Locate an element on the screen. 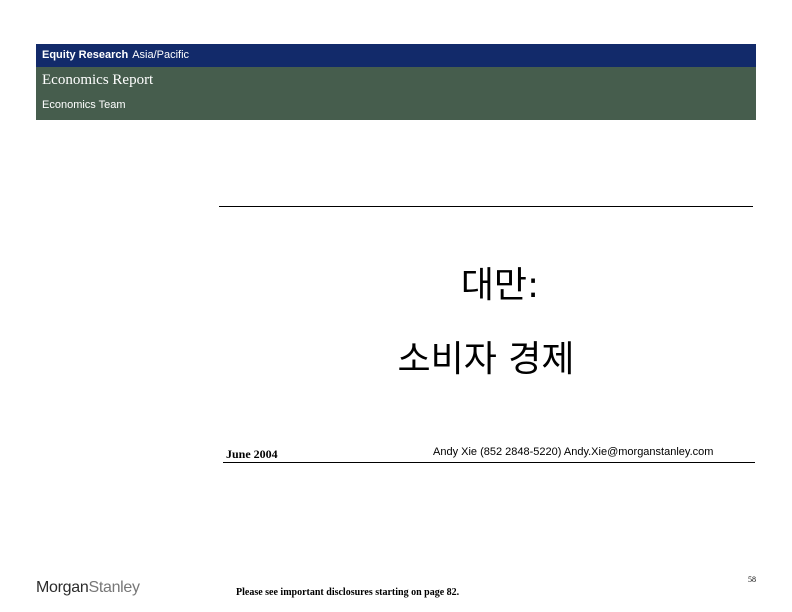  research-category: Equity Research is located at coordinates (85, 55).